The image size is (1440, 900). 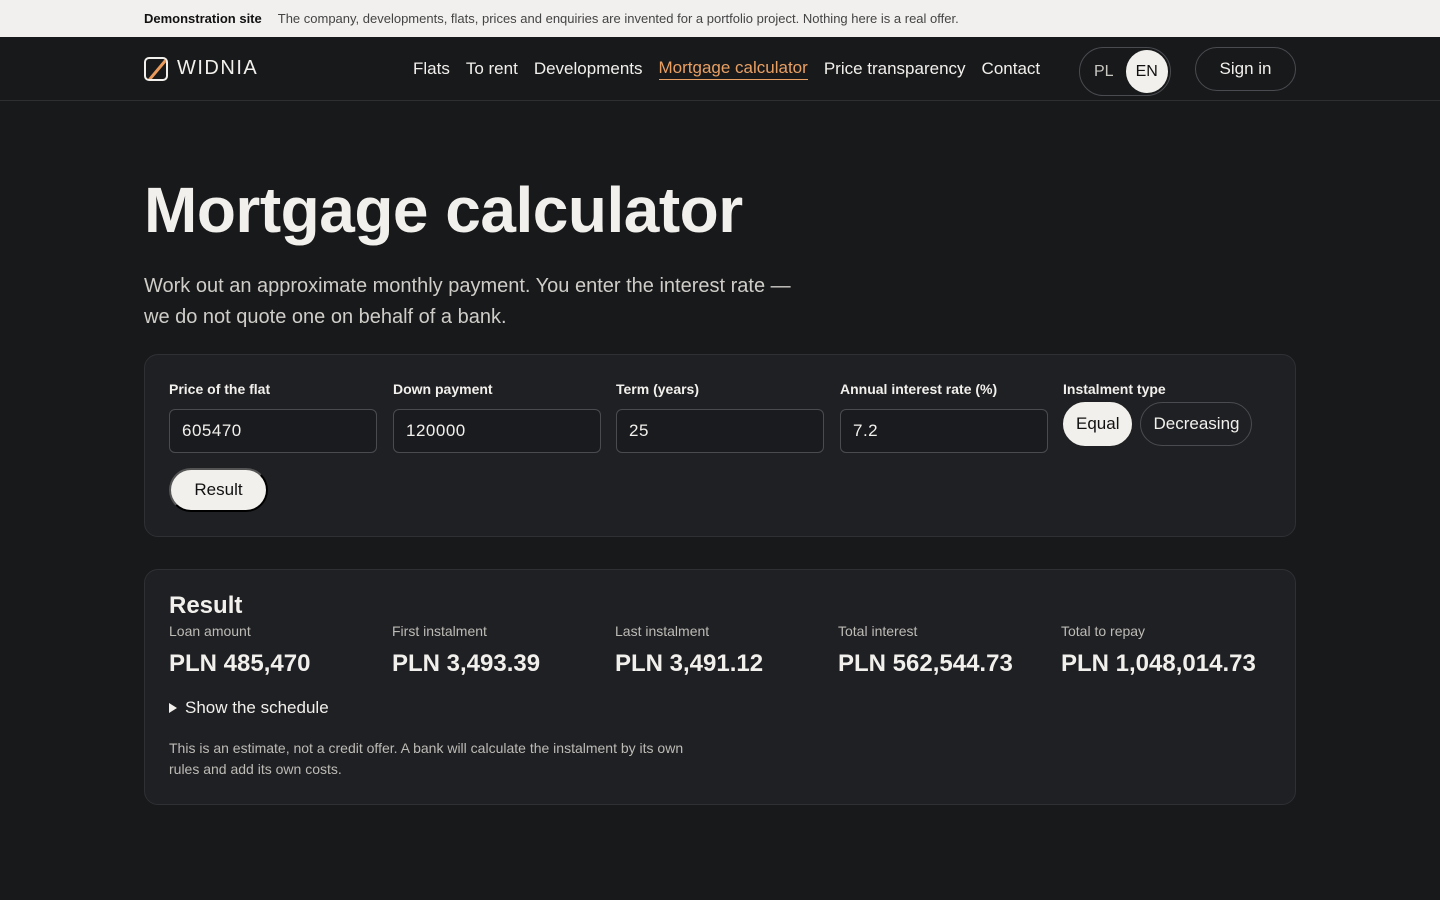 I want to click on logo-icon, so click(x=156, y=68).